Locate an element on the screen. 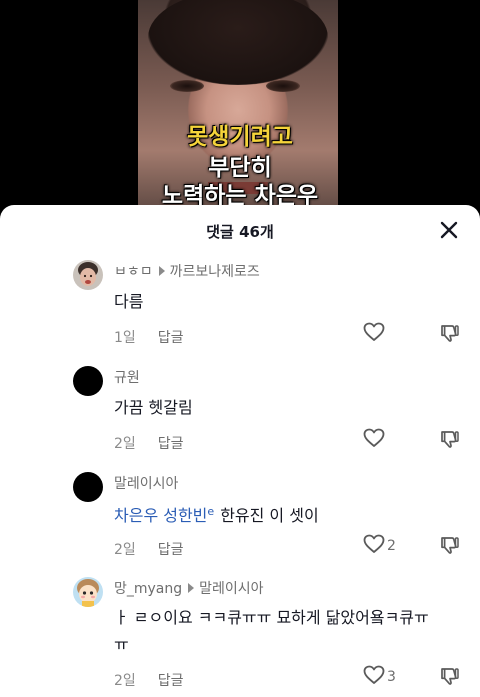 The width and height of the screenshot is (480, 697). username-text: 규원 is located at coordinates (127, 378).